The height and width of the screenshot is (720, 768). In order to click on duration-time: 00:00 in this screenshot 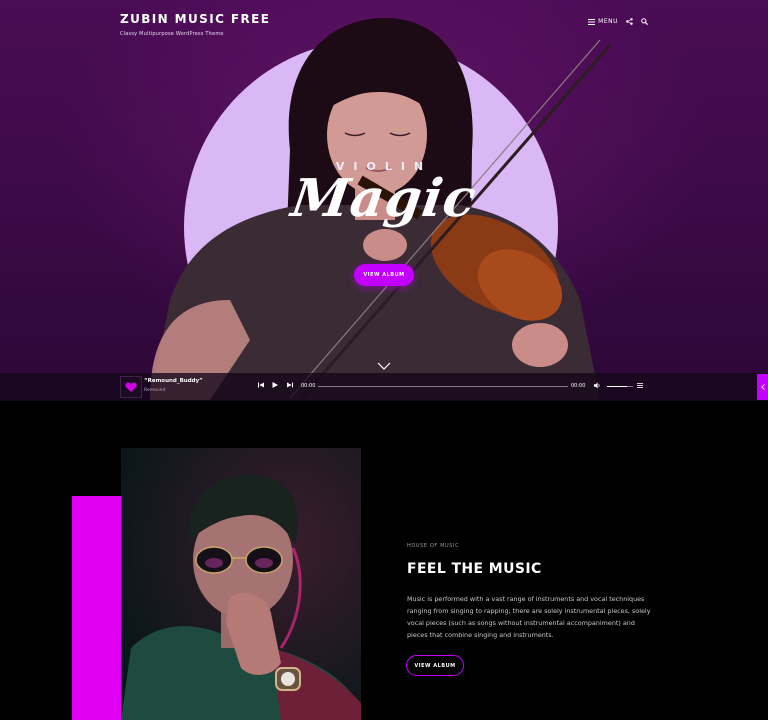, I will do `click(578, 386)`.